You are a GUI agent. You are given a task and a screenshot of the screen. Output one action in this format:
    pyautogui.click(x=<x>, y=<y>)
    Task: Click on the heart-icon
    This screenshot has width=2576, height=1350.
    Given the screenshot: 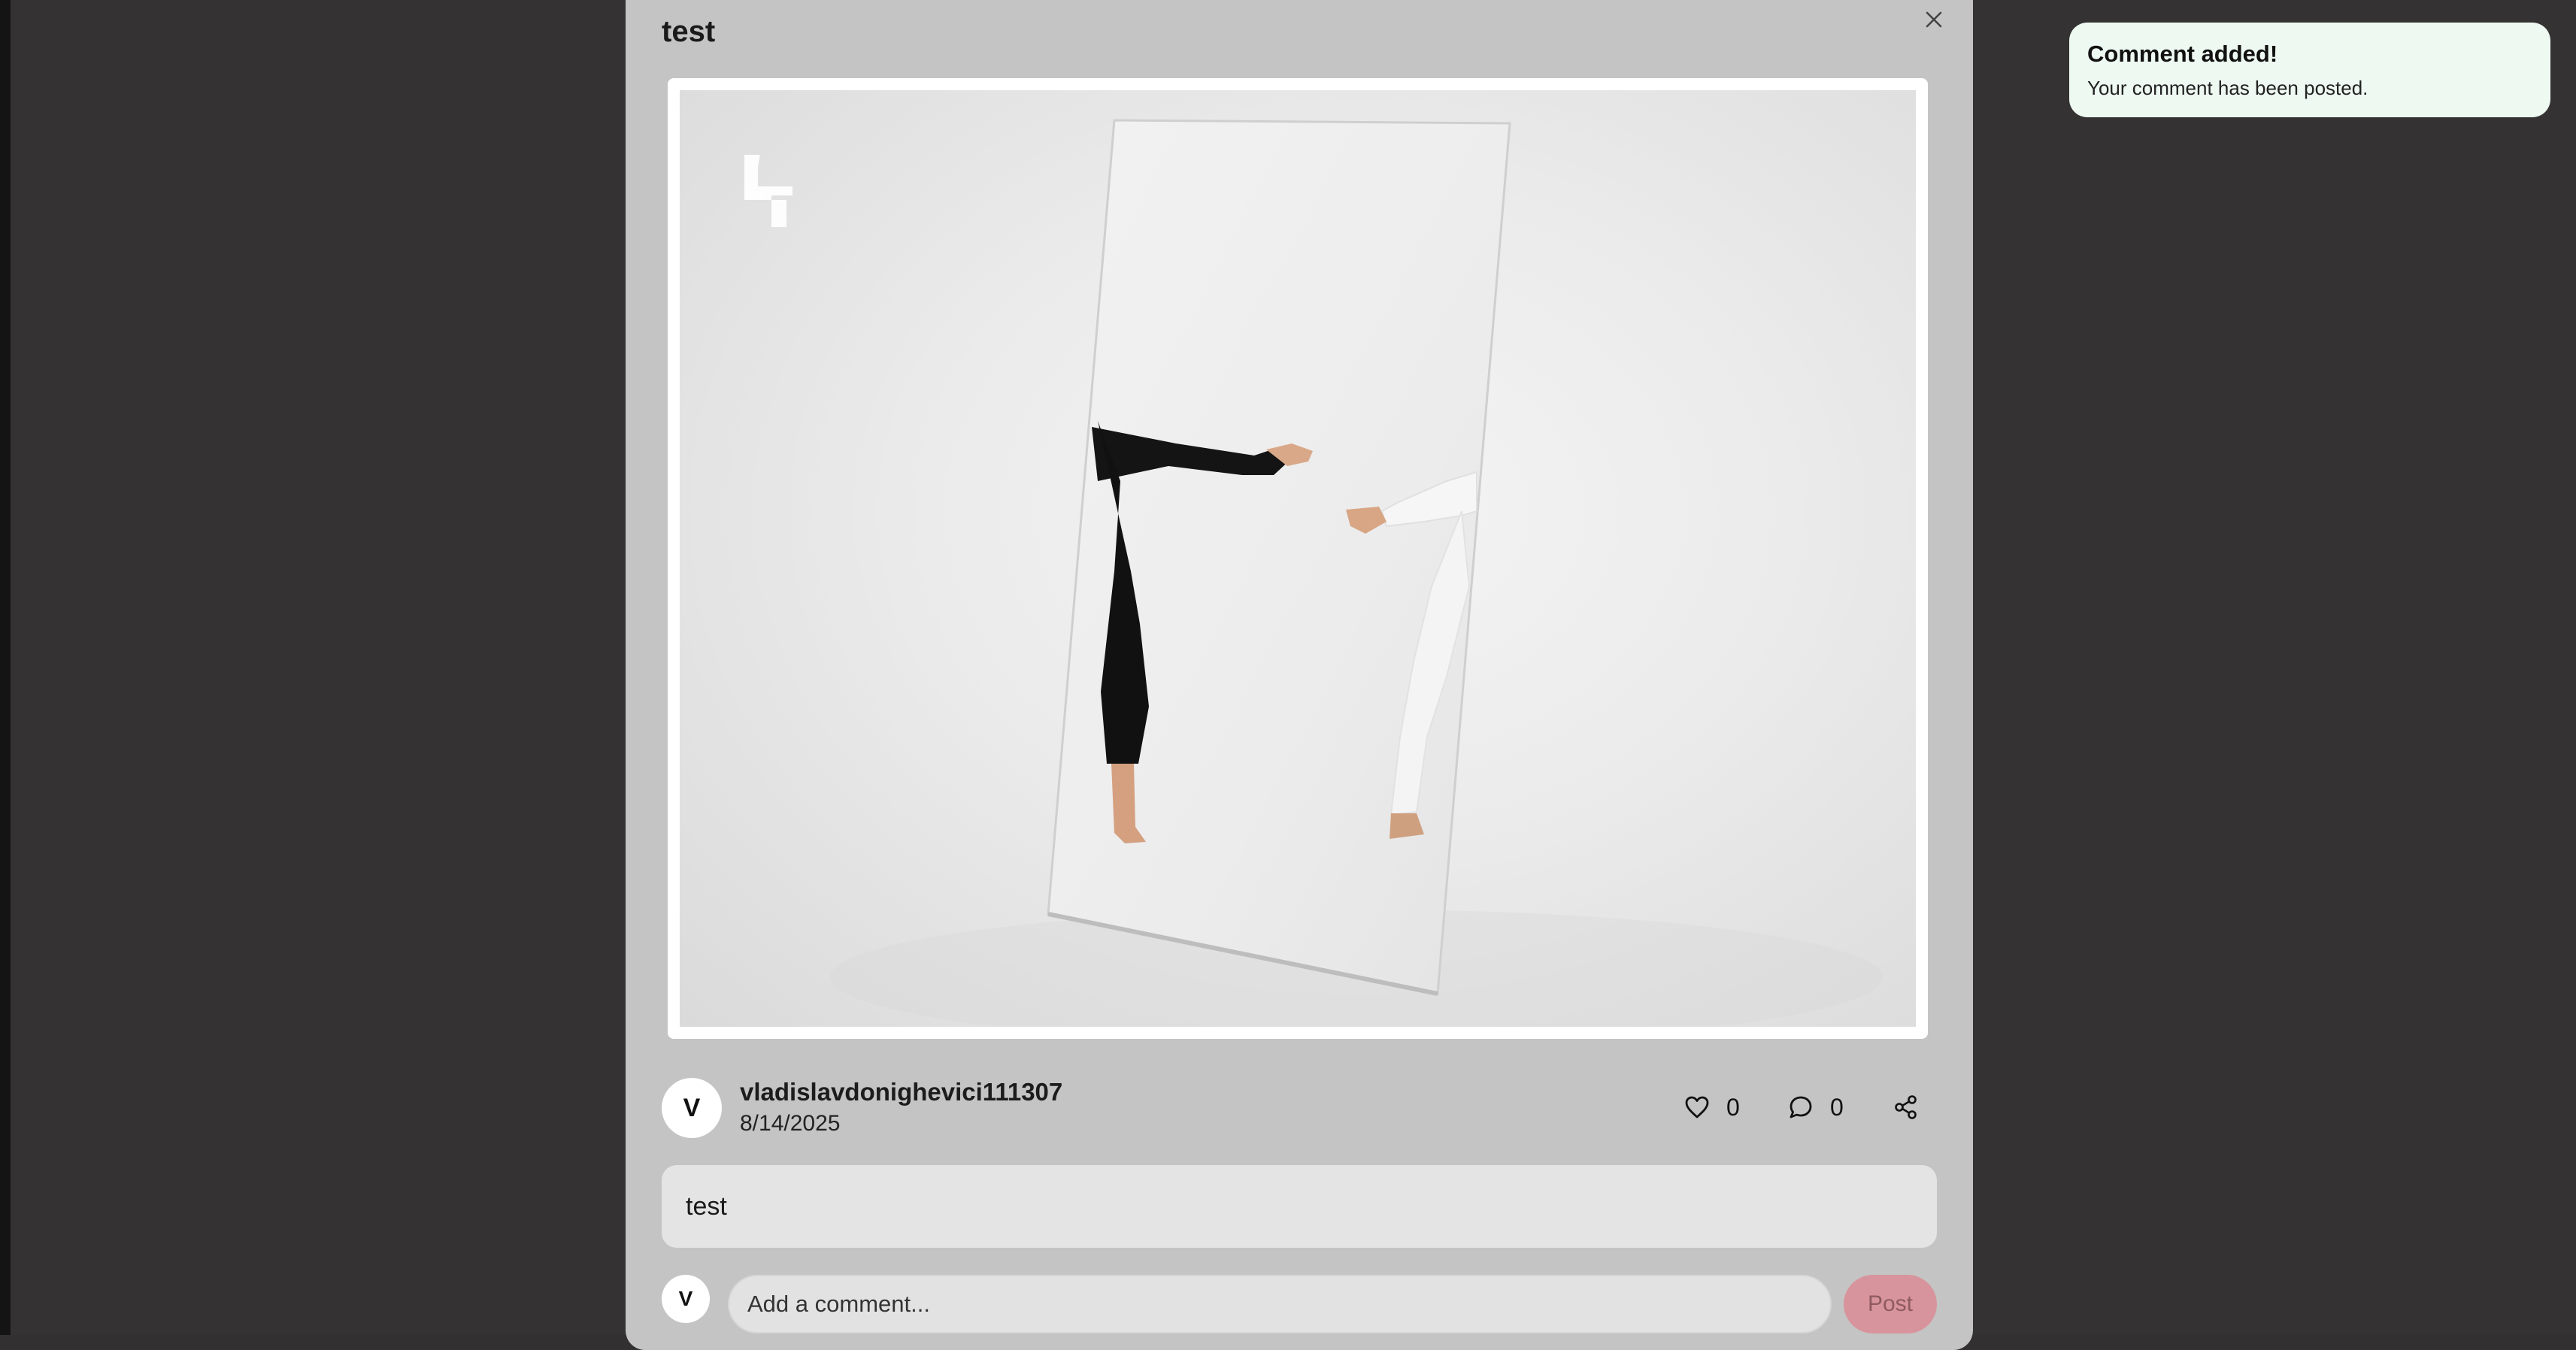 What is the action you would take?
    pyautogui.click(x=1697, y=1107)
    